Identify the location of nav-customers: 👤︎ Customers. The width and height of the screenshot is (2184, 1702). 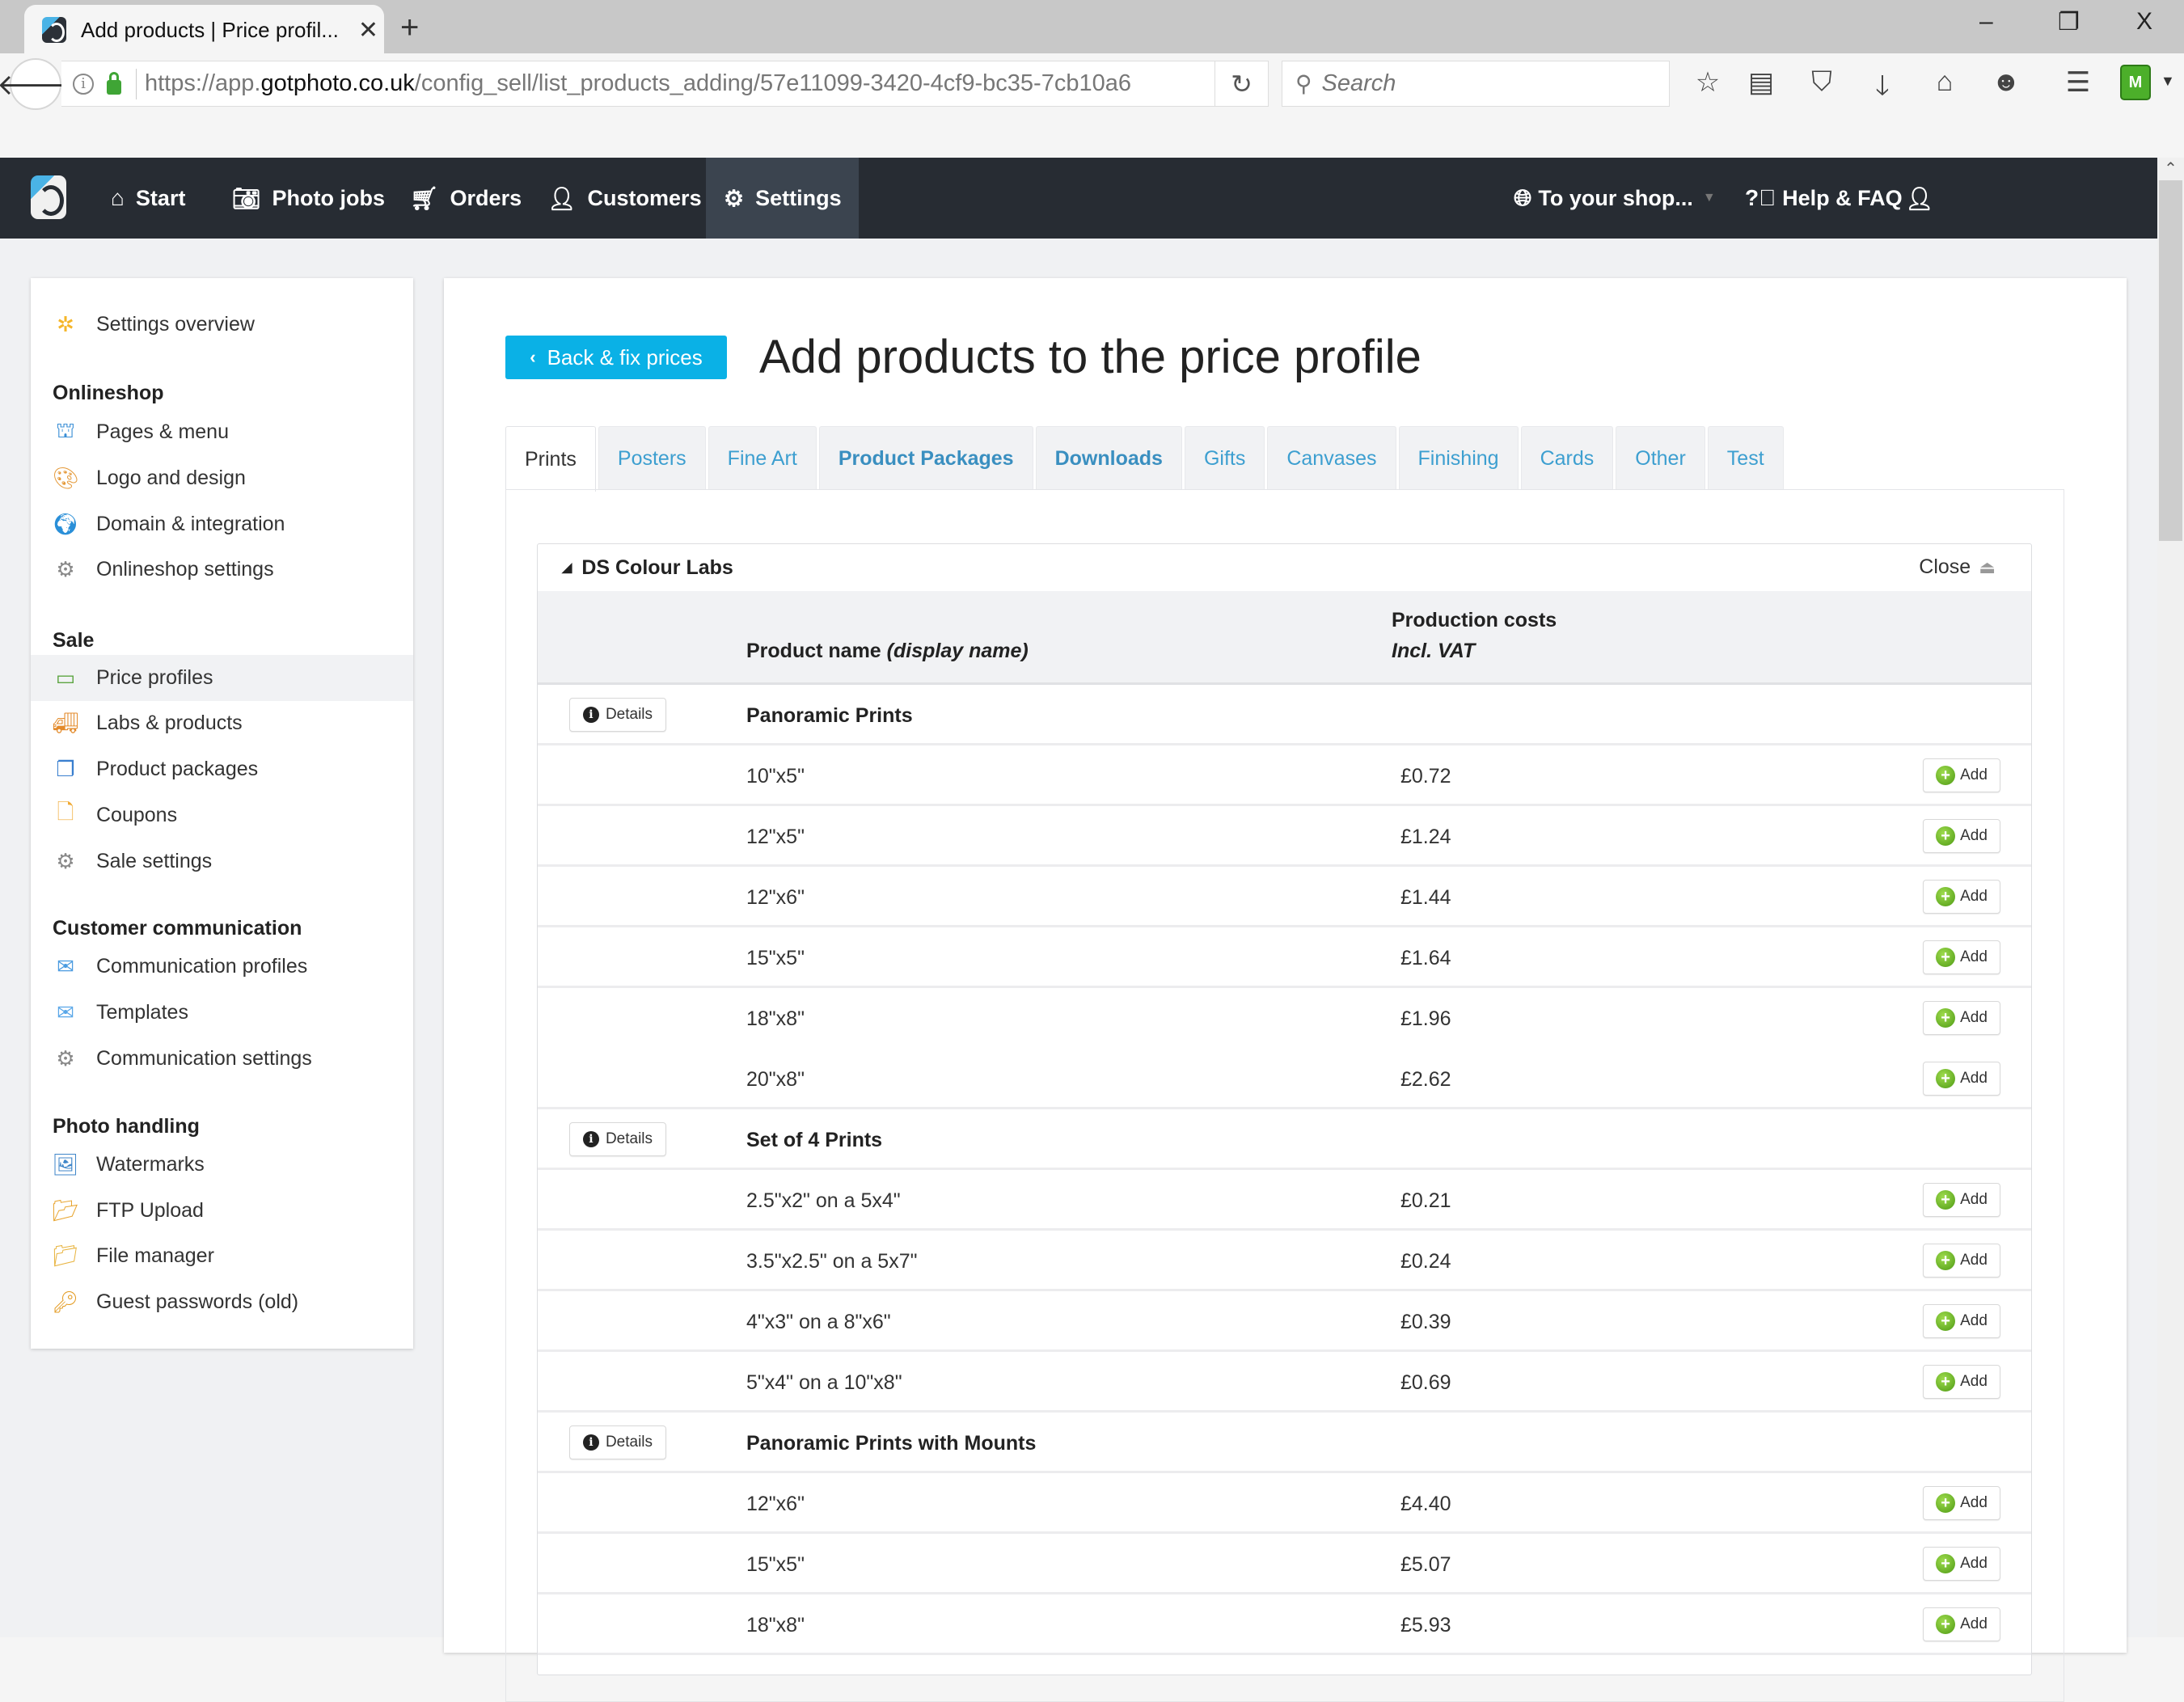
(625, 199).